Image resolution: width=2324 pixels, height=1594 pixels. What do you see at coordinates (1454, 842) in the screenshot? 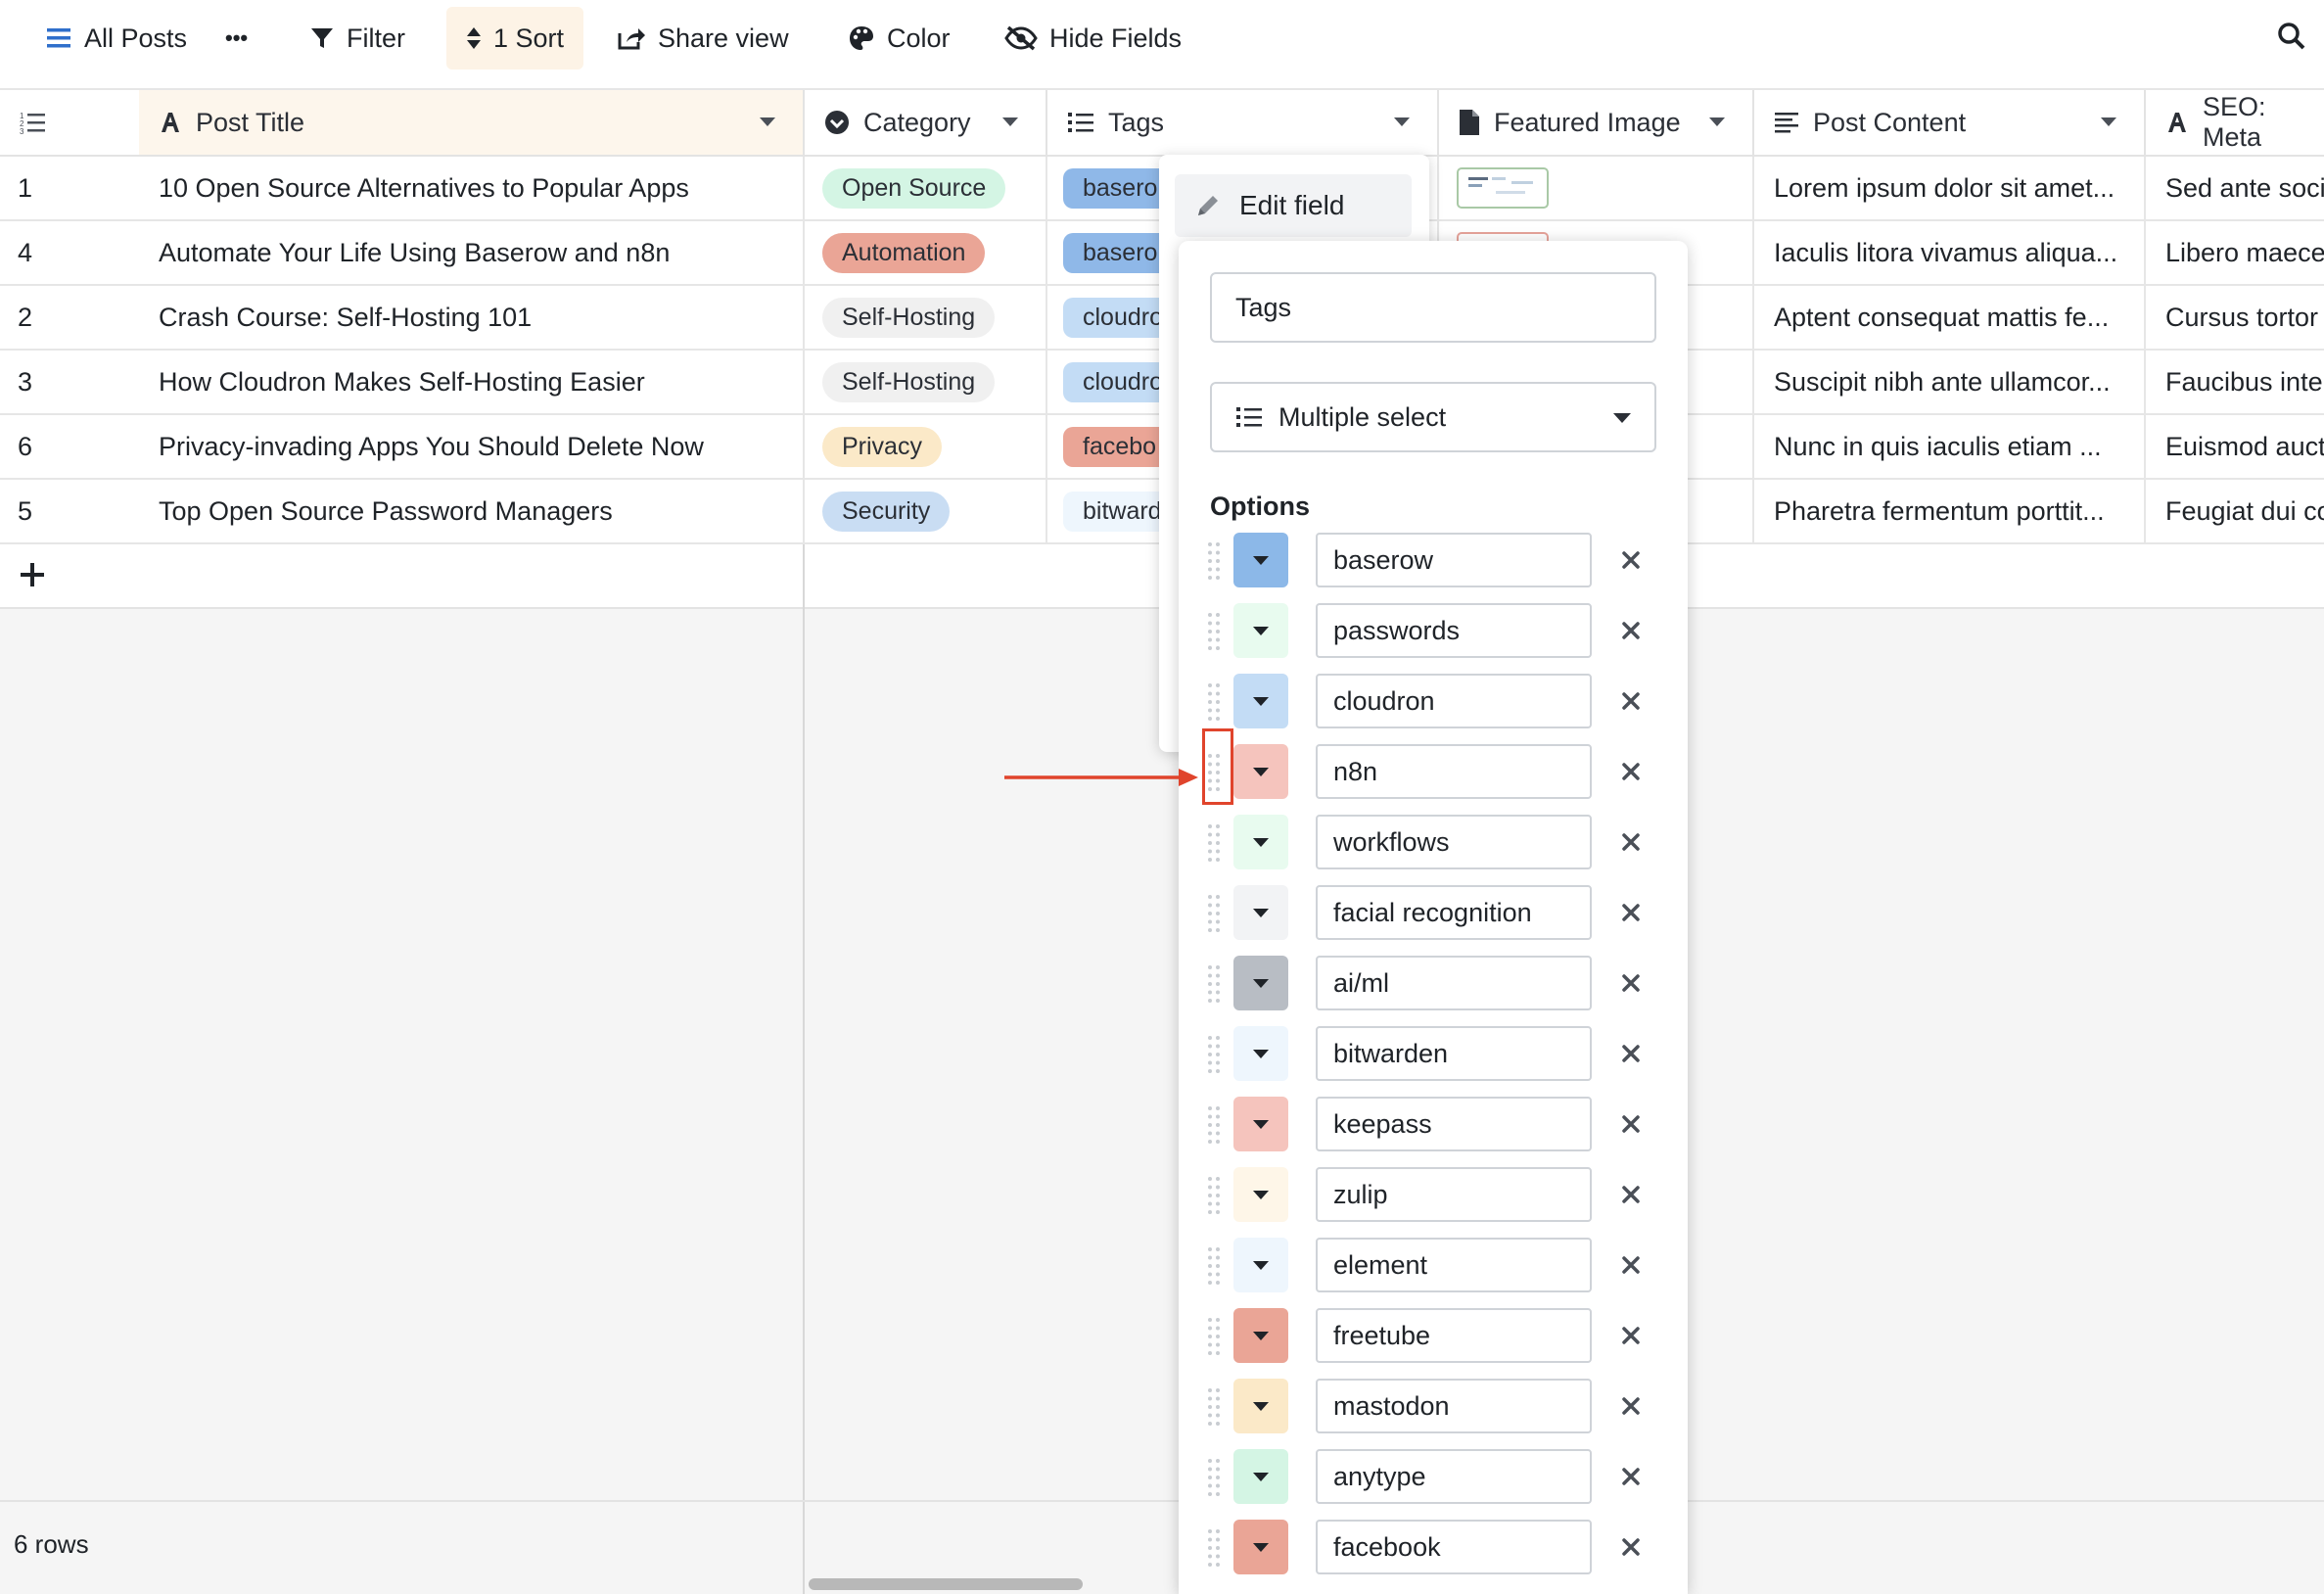
I see `option-value-input: workflows` at bounding box center [1454, 842].